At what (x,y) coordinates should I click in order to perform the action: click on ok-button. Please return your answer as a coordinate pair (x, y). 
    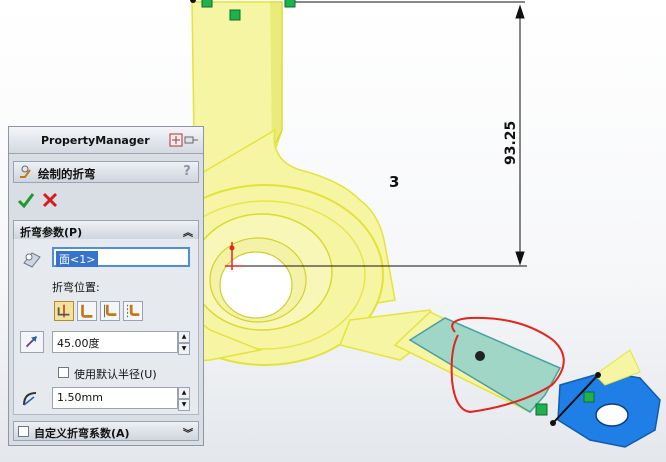
    Looking at the image, I should click on (26, 200).